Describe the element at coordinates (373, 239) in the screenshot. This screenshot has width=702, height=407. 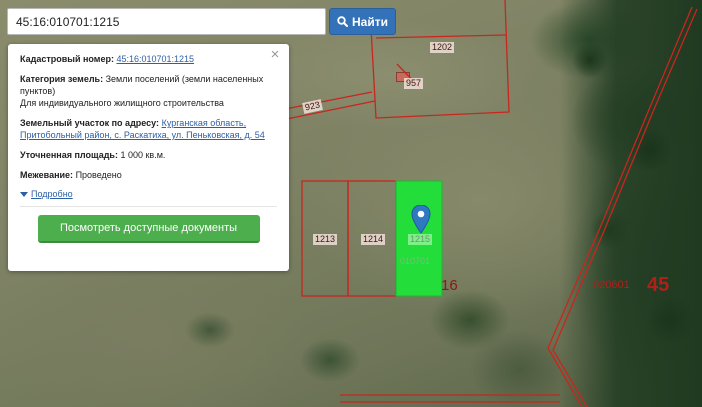
I see `parcel-label-1214: 1214` at that location.